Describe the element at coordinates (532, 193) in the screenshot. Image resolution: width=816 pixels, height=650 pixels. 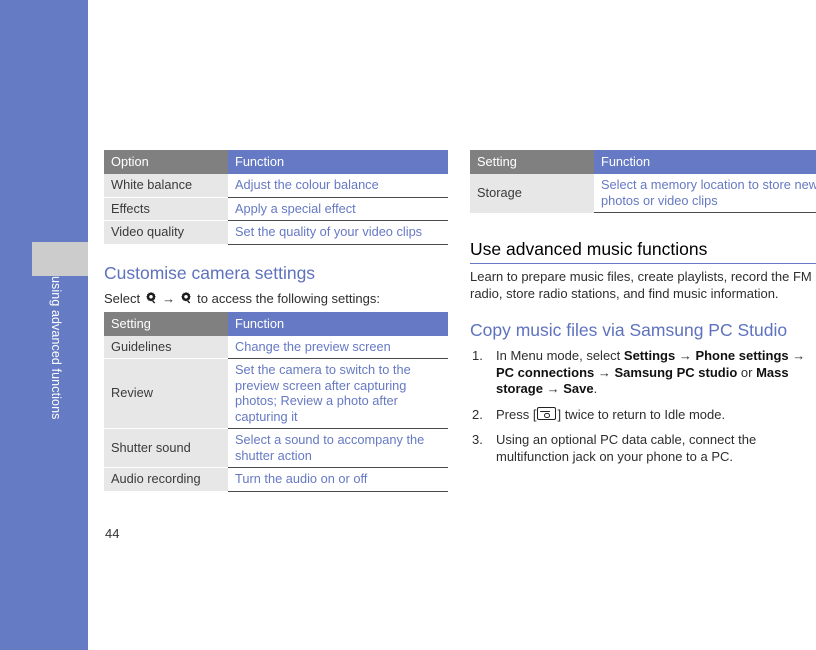
I see `setting-name: Storage` at that location.